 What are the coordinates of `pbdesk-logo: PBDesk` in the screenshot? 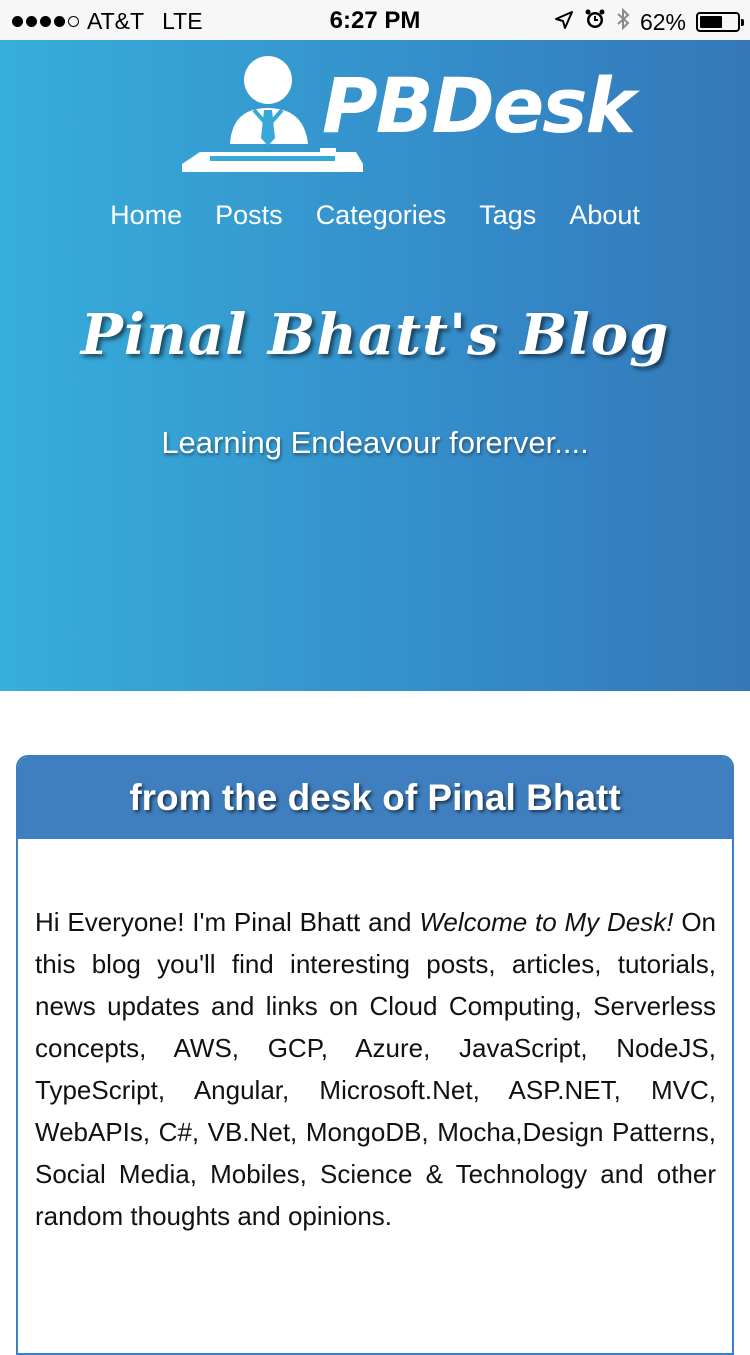 It's located at (408, 114).